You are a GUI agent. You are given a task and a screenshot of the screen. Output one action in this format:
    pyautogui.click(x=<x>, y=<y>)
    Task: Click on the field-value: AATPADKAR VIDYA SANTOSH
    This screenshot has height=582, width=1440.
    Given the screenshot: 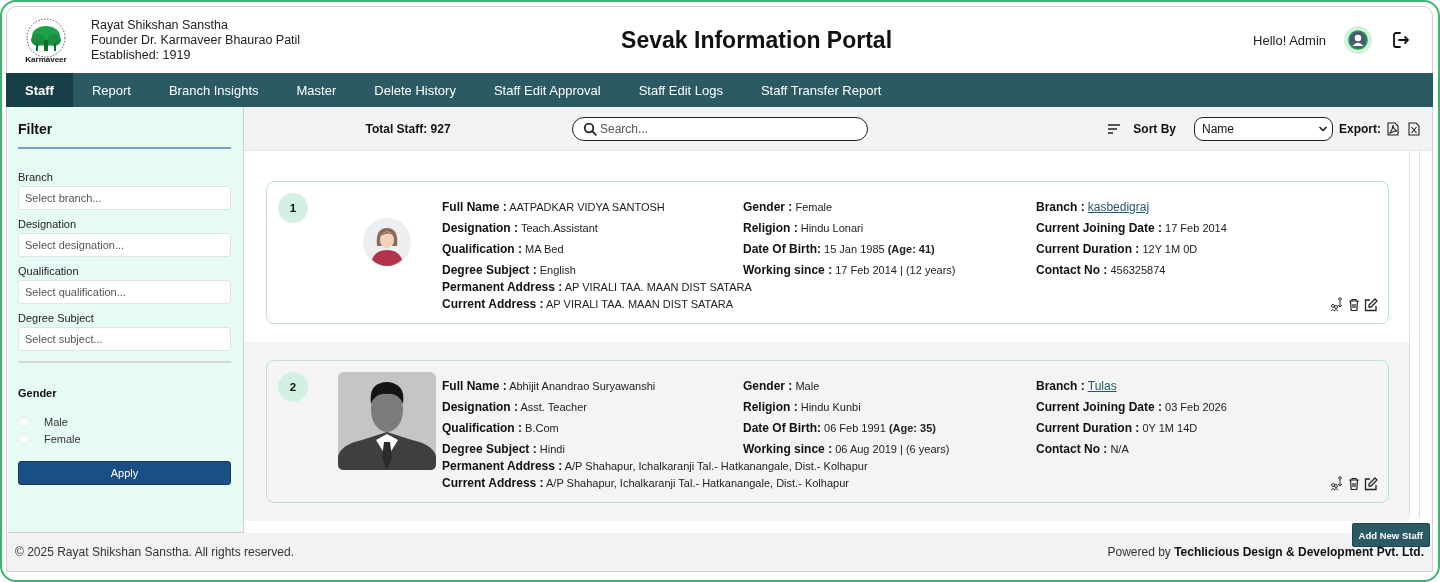 What is the action you would take?
    pyautogui.click(x=587, y=207)
    